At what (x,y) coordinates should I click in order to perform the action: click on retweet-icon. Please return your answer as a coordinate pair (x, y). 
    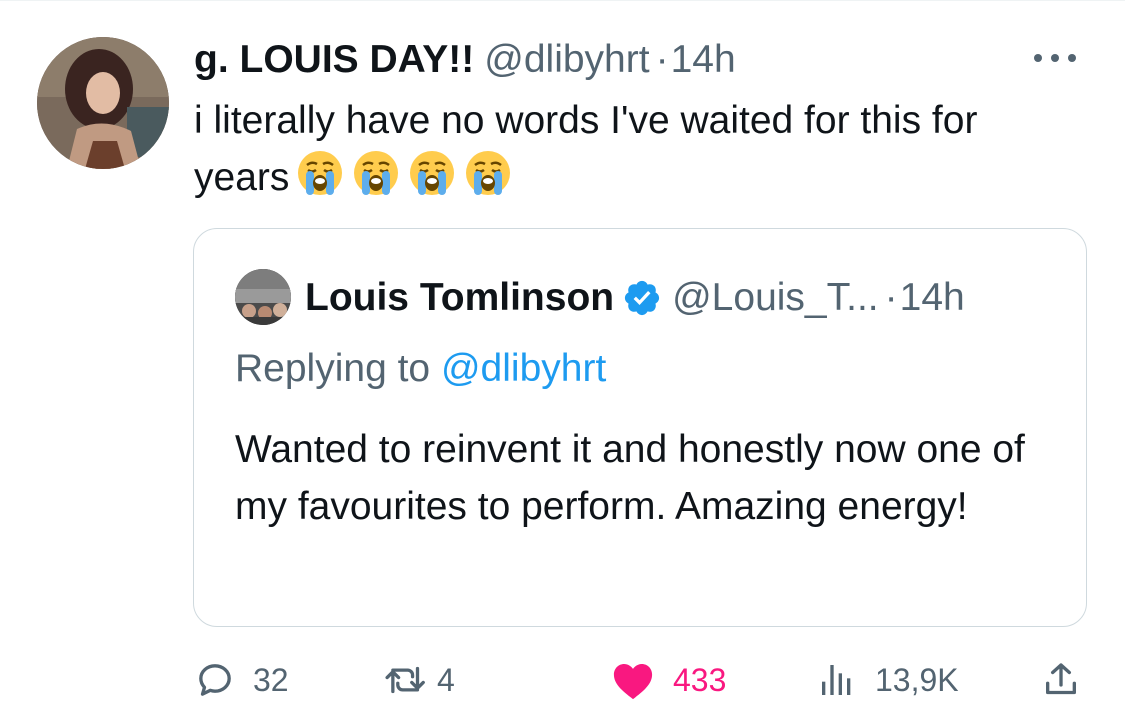
    Looking at the image, I should click on (405, 680).